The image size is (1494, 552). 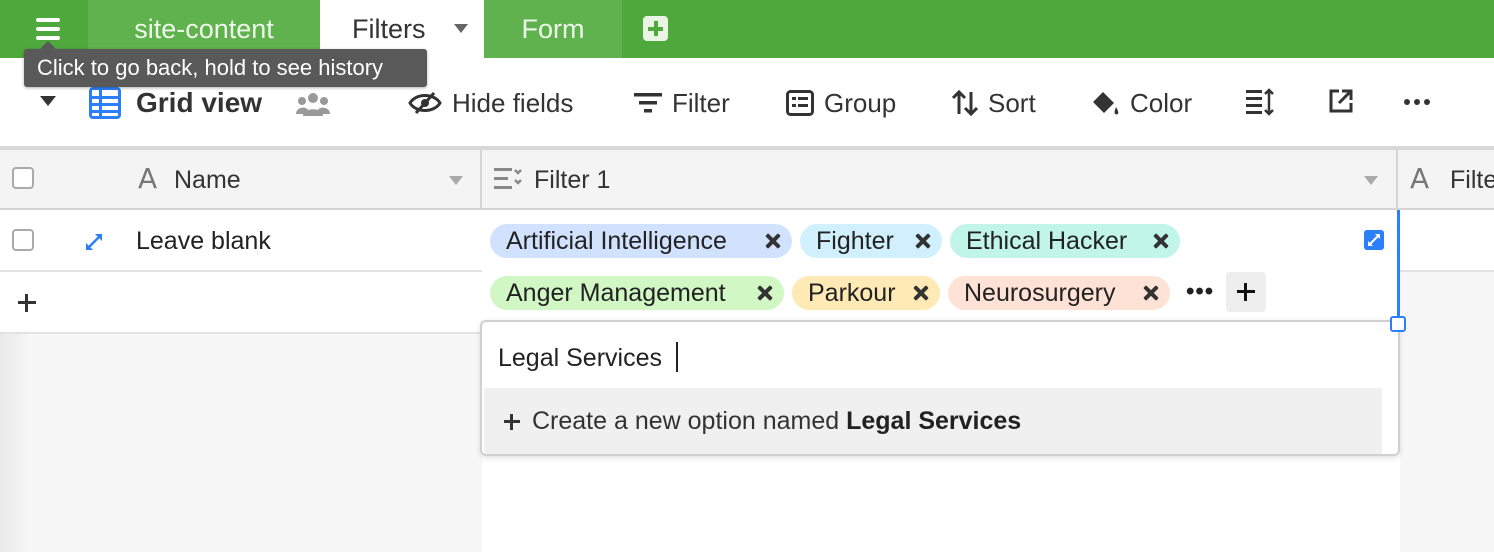 I want to click on chip-artificial-intelligence: Artificial Intelligence, so click(x=641, y=241).